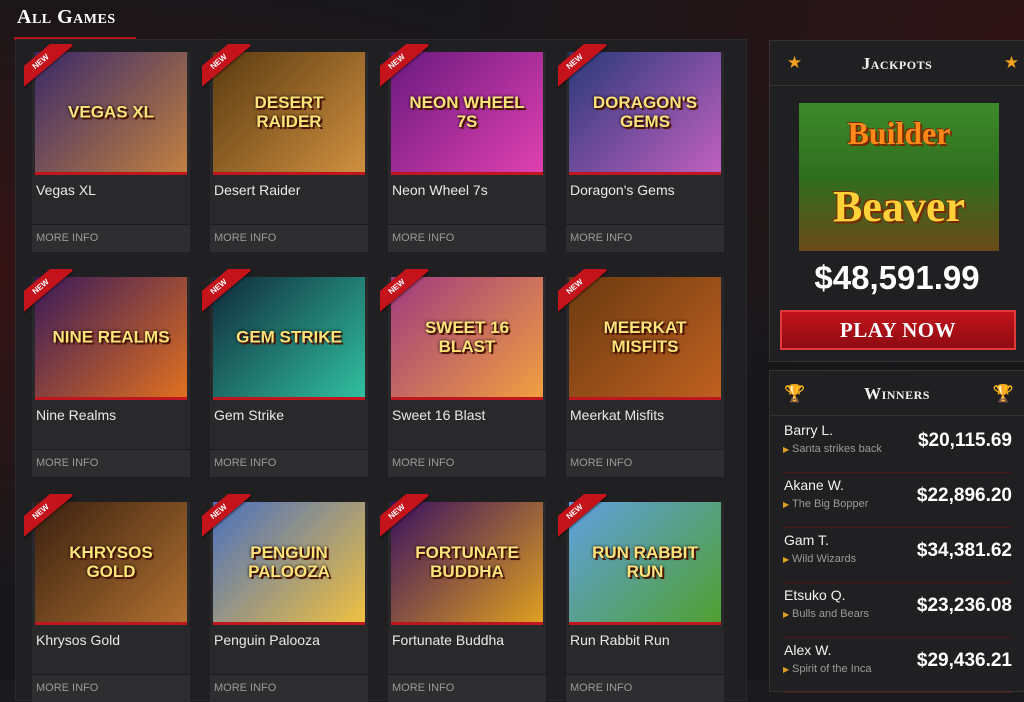 This screenshot has height=702, width=1024. Describe the element at coordinates (111, 337) in the screenshot. I see `game-art-title: Nine Realms` at that location.